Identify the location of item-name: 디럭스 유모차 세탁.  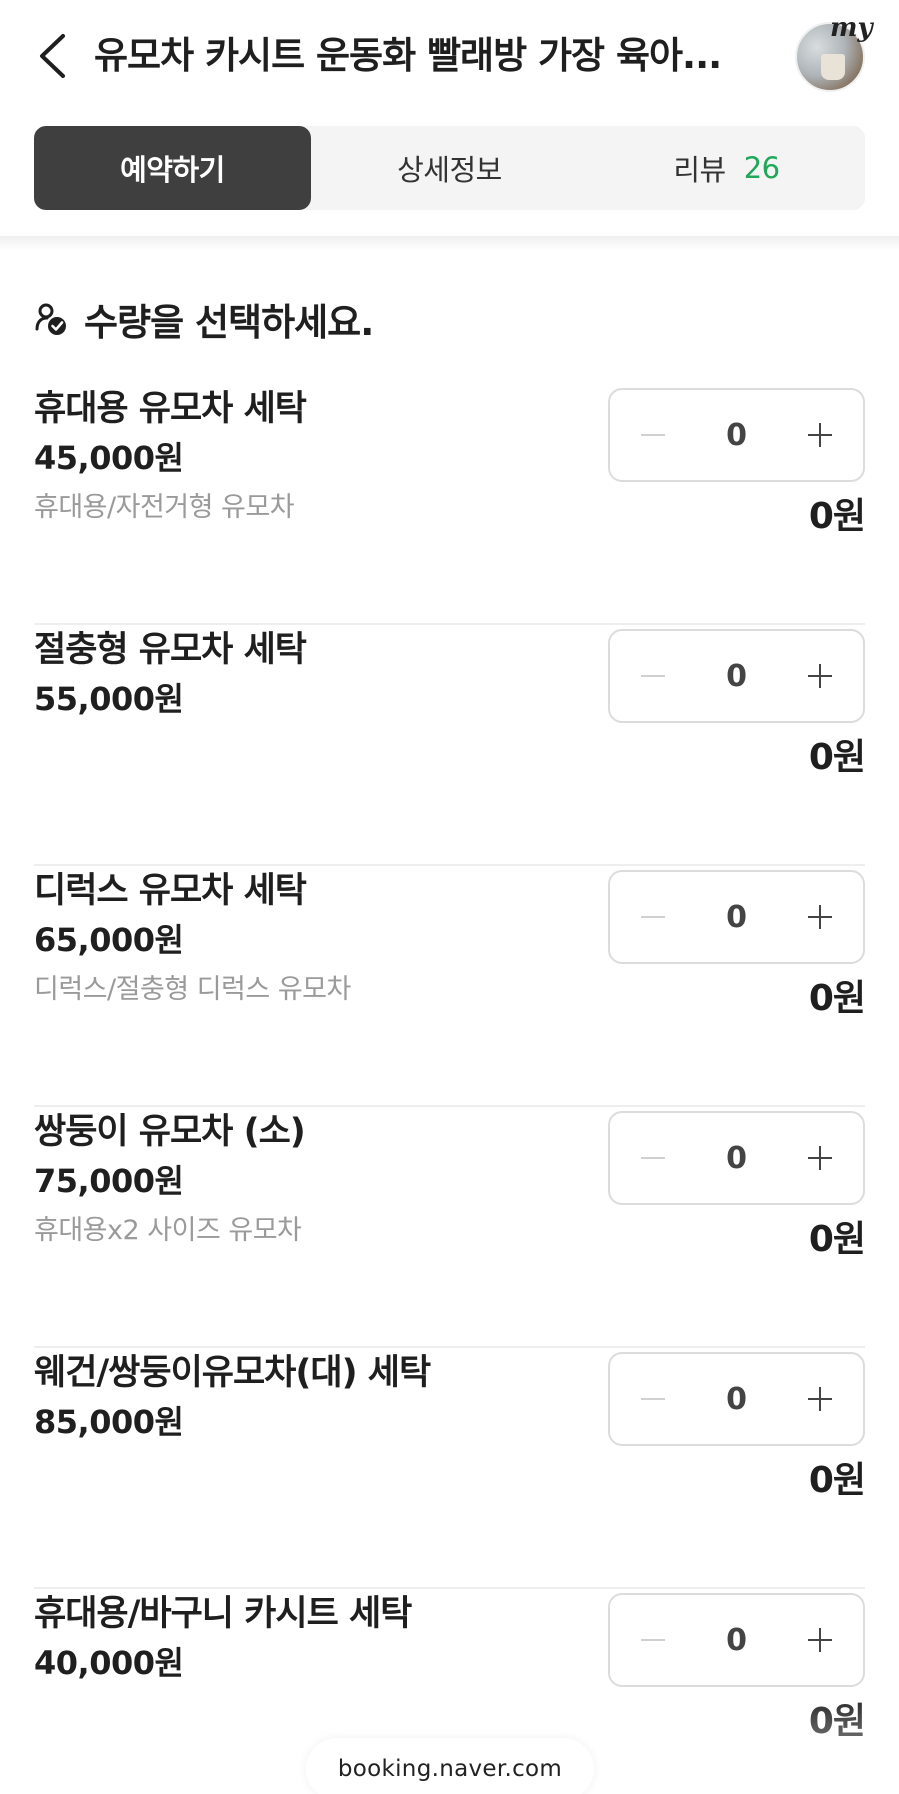
(170, 891).